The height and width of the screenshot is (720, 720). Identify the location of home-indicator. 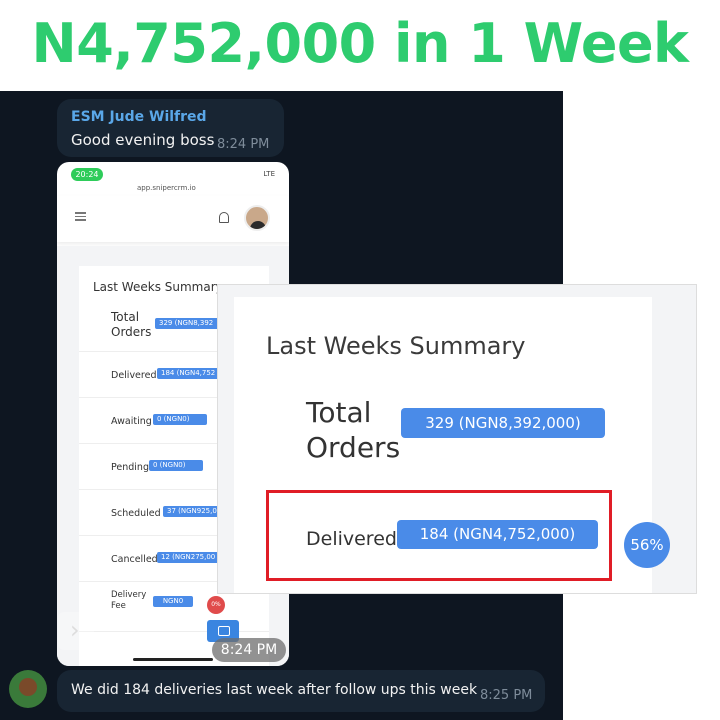
(173, 659).